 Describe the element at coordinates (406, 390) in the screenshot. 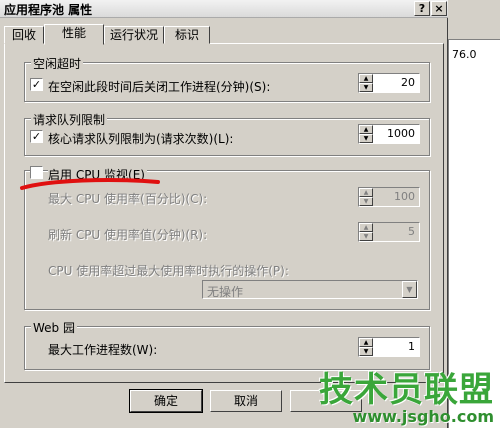

I see `watermark-logo-text: 技术员联盟` at that location.